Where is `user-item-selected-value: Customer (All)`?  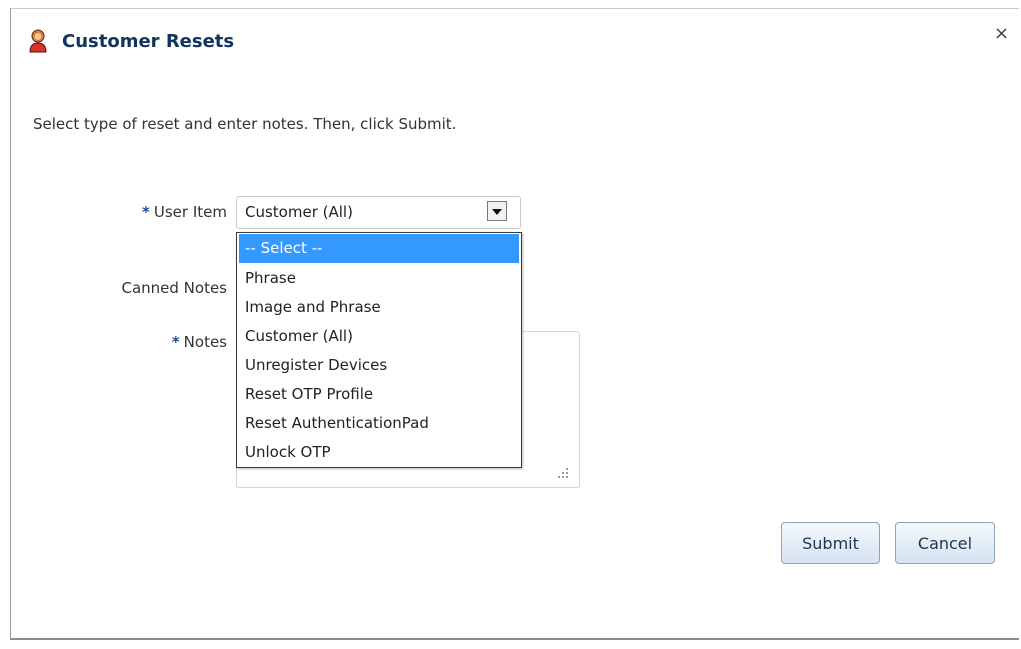
user-item-selected-value: Customer (All) is located at coordinates (299, 212).